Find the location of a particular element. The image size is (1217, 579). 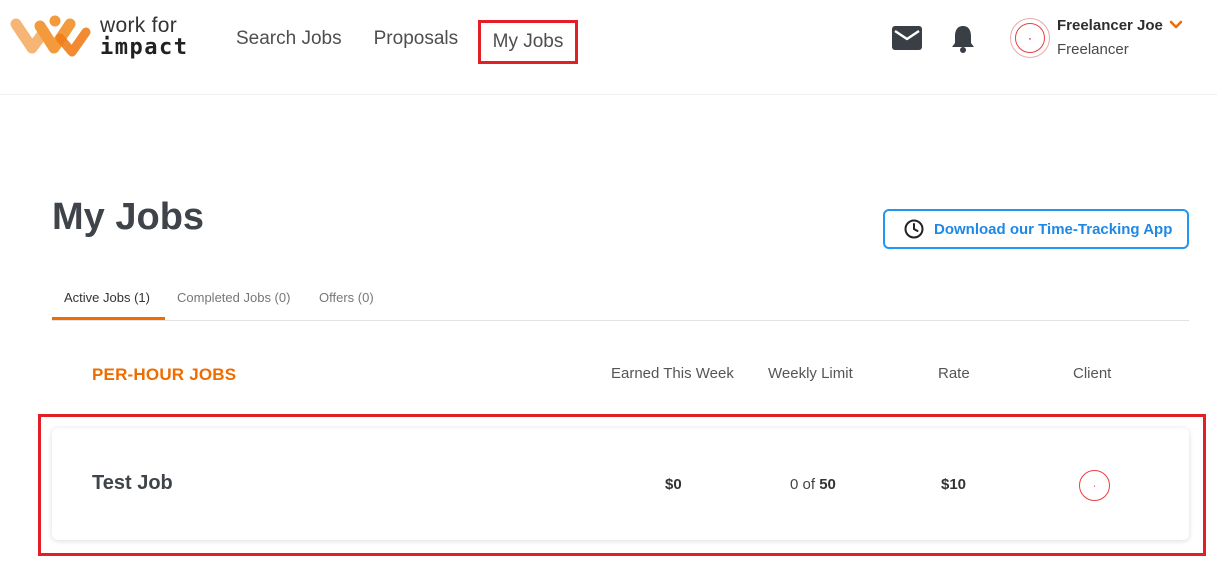

section-title-per-hour-jobs: PER-HOUR JOBS is located at coordinates (164, 374).